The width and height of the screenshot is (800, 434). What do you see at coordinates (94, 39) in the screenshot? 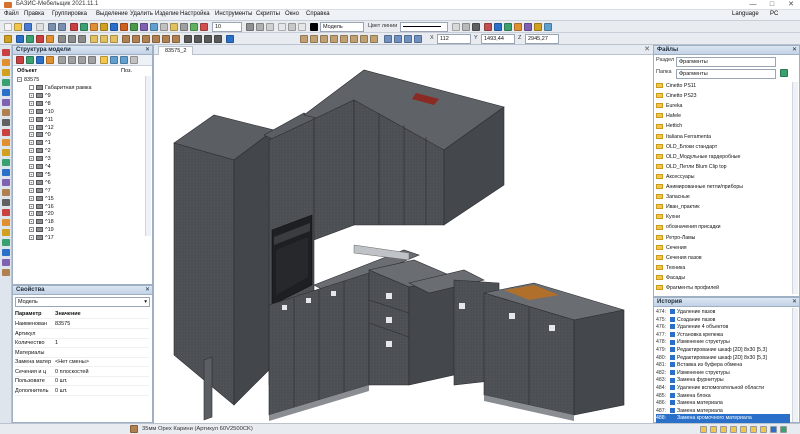
I see `zoom-in-icon` at bounding box center [94, 39].